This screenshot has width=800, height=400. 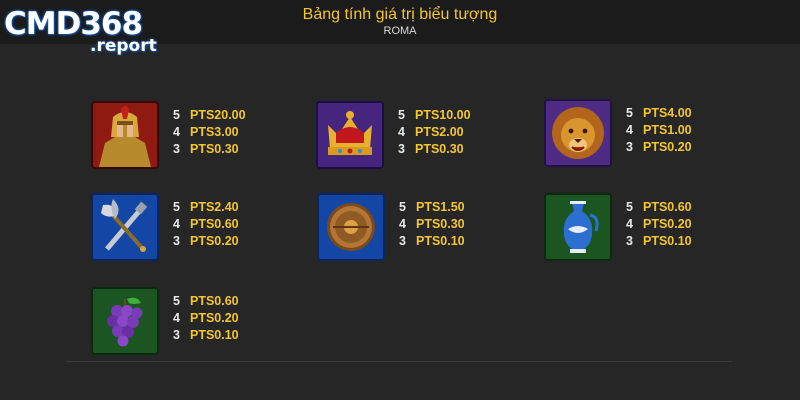 I want to click on symbol-item-lion: 5 PTS4.00 4 PTS1.00 3 PTS0.20, so click(x=644, y=133).